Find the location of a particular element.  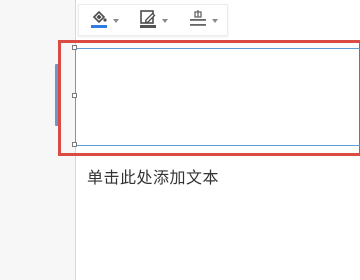

fill-color-button is located at coordinates (103, 20).